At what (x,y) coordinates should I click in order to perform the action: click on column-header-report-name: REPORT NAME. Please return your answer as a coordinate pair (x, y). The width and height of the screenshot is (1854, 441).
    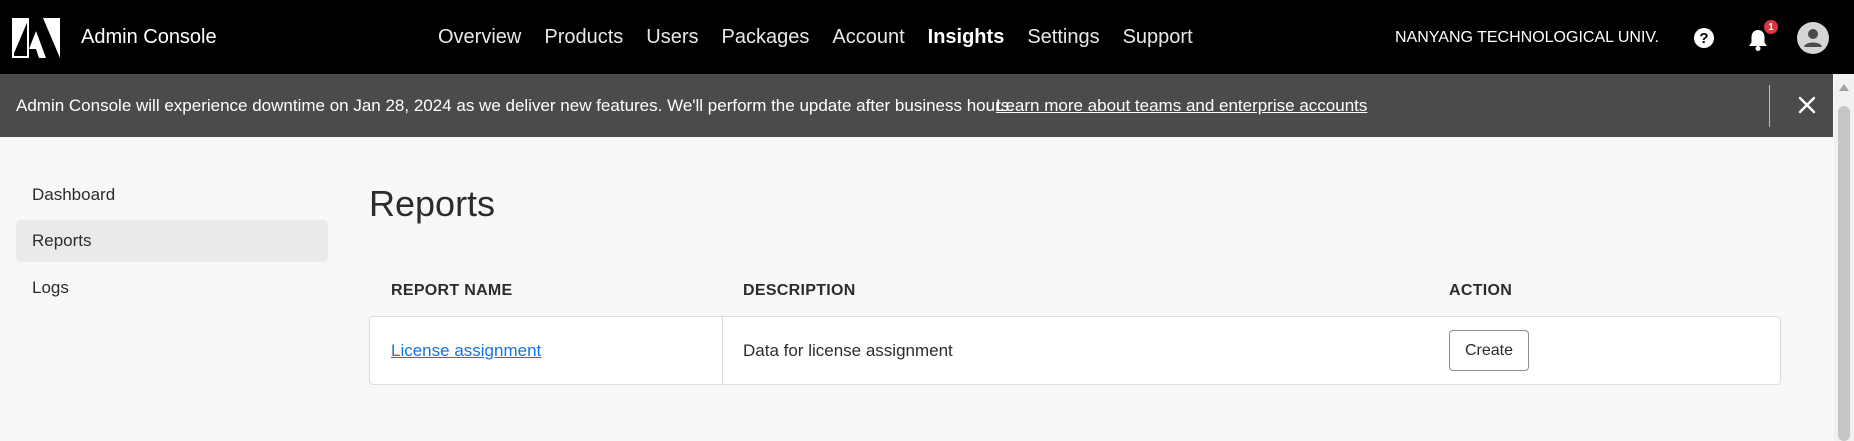
    Looking at the image, I should click on (452, 290).